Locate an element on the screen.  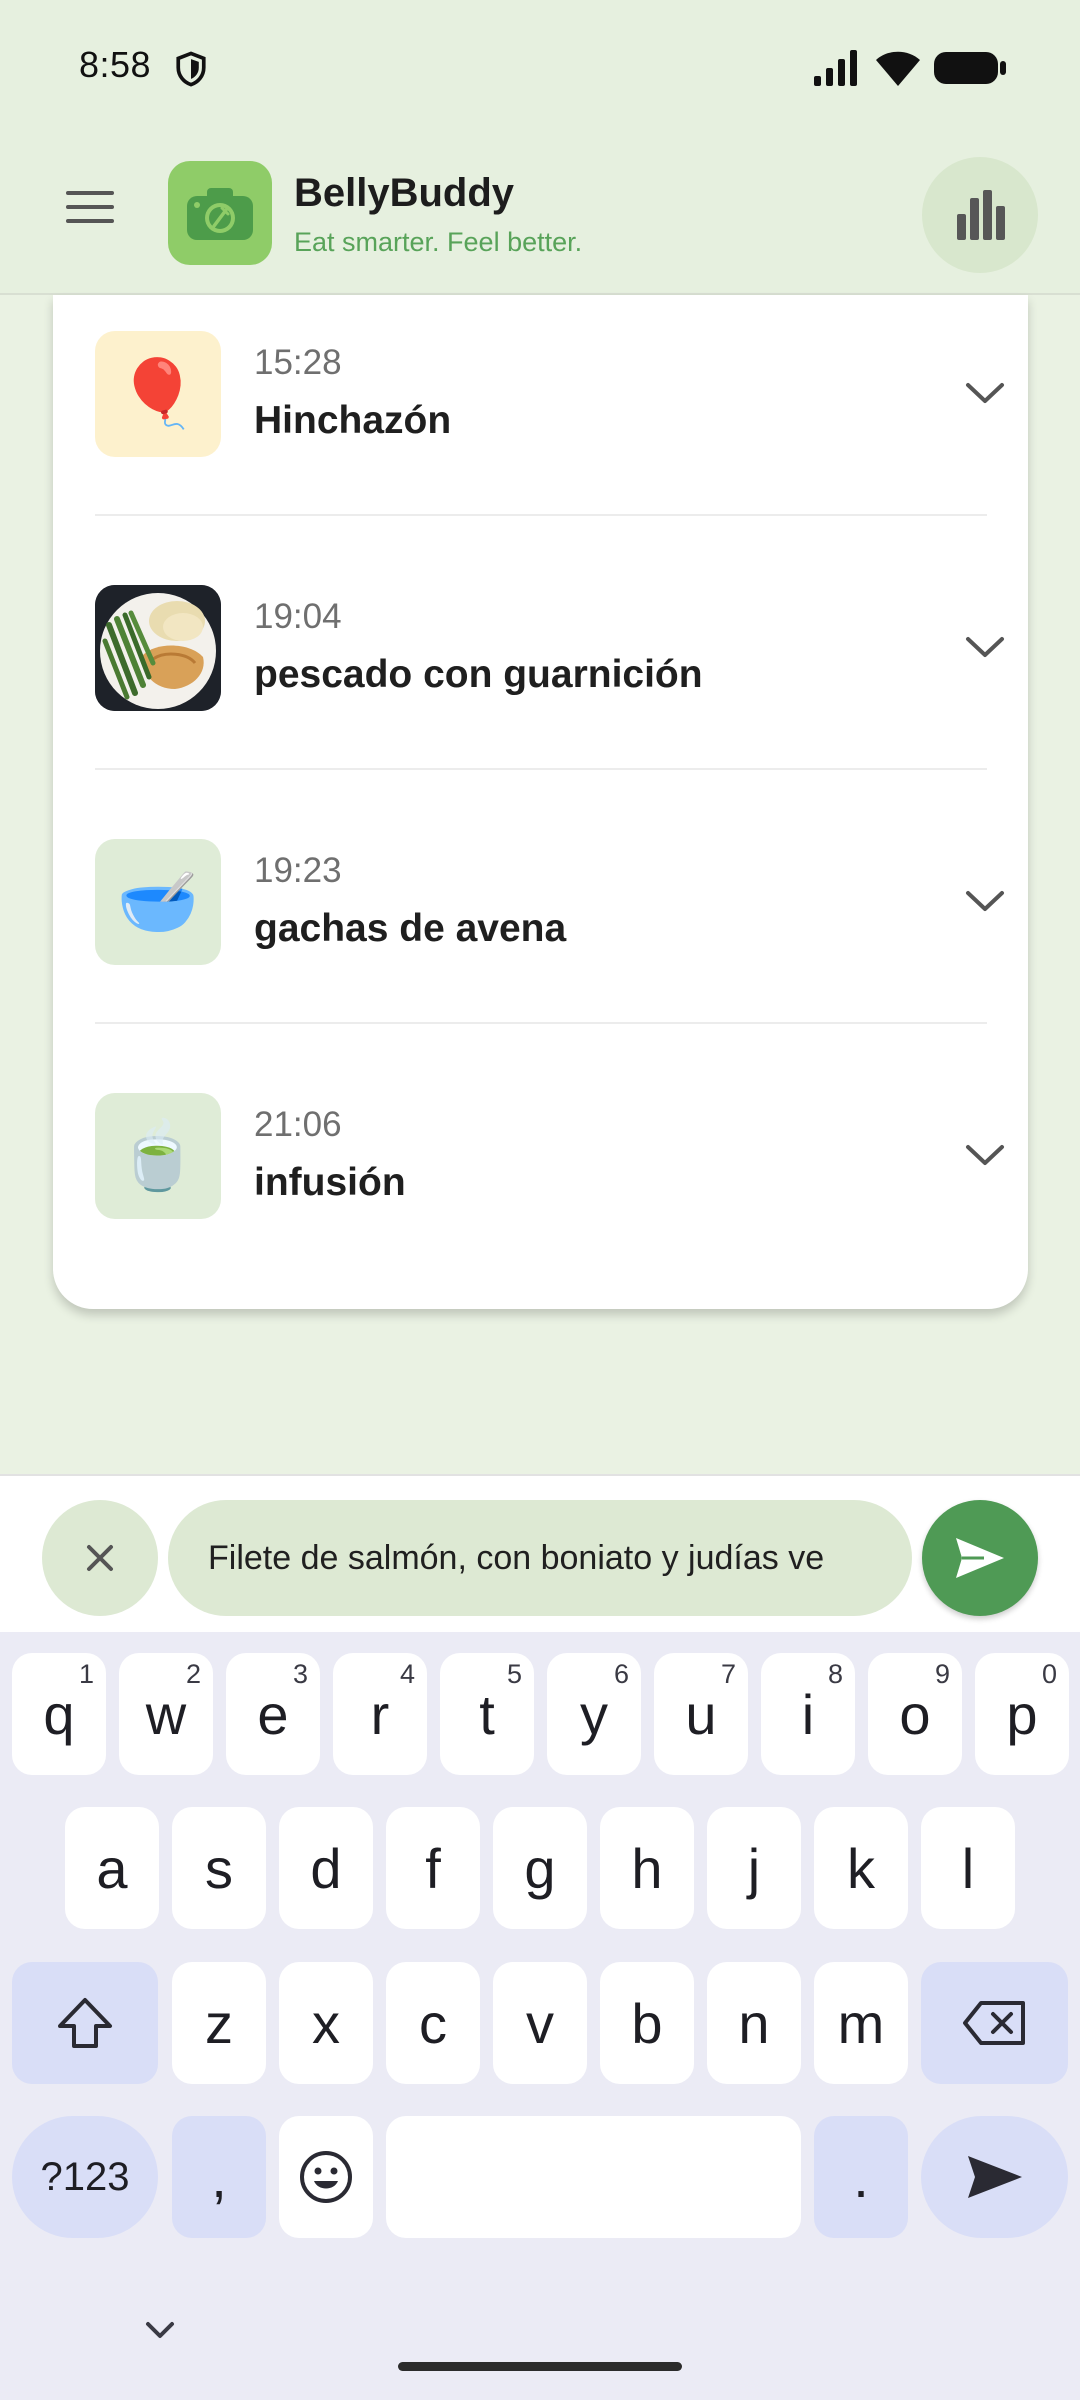
app-subtitle: Eat smarter. Feel better. is located at coordinates (438, 242).